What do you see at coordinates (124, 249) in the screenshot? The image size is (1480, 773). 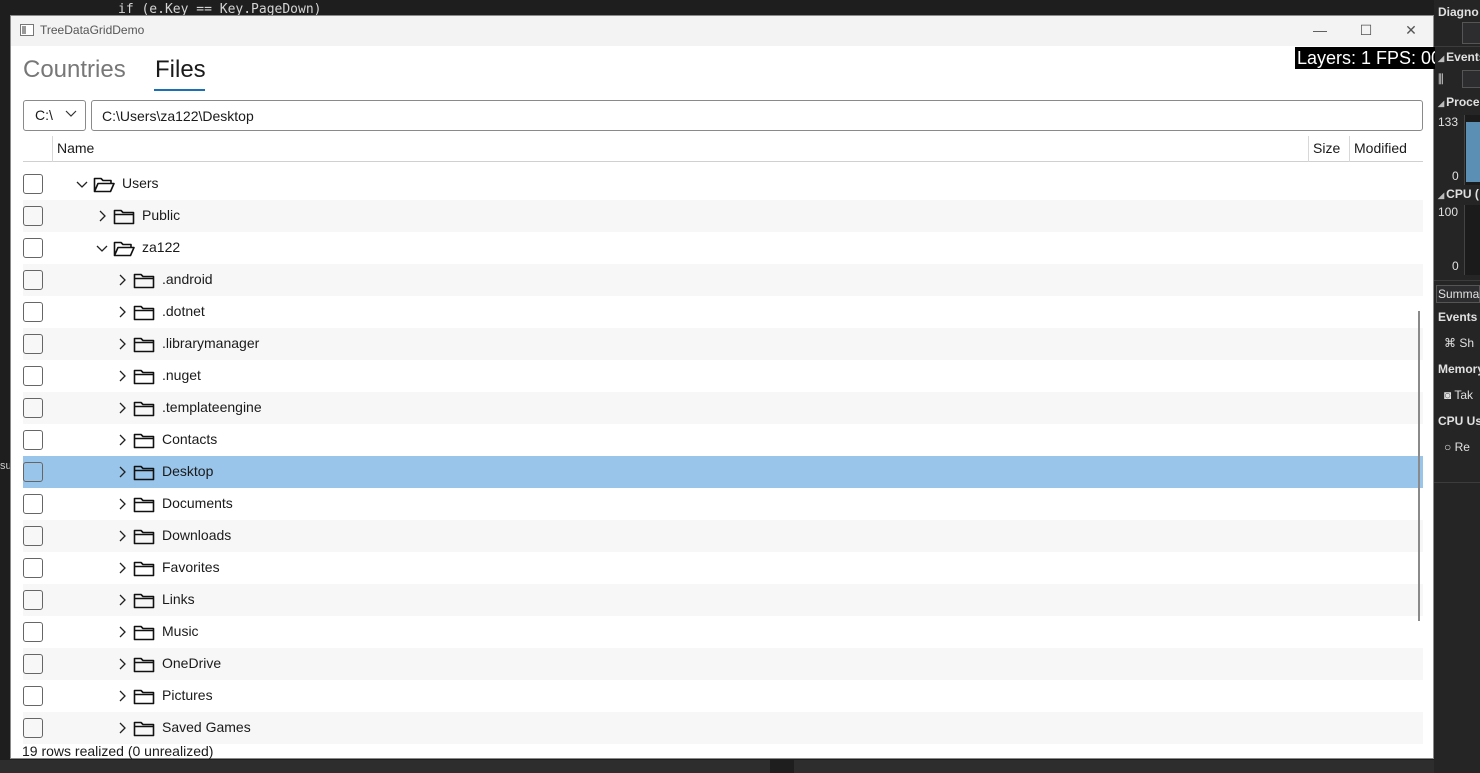 I see `folder-open-icon` at bounding box center [124, 249].